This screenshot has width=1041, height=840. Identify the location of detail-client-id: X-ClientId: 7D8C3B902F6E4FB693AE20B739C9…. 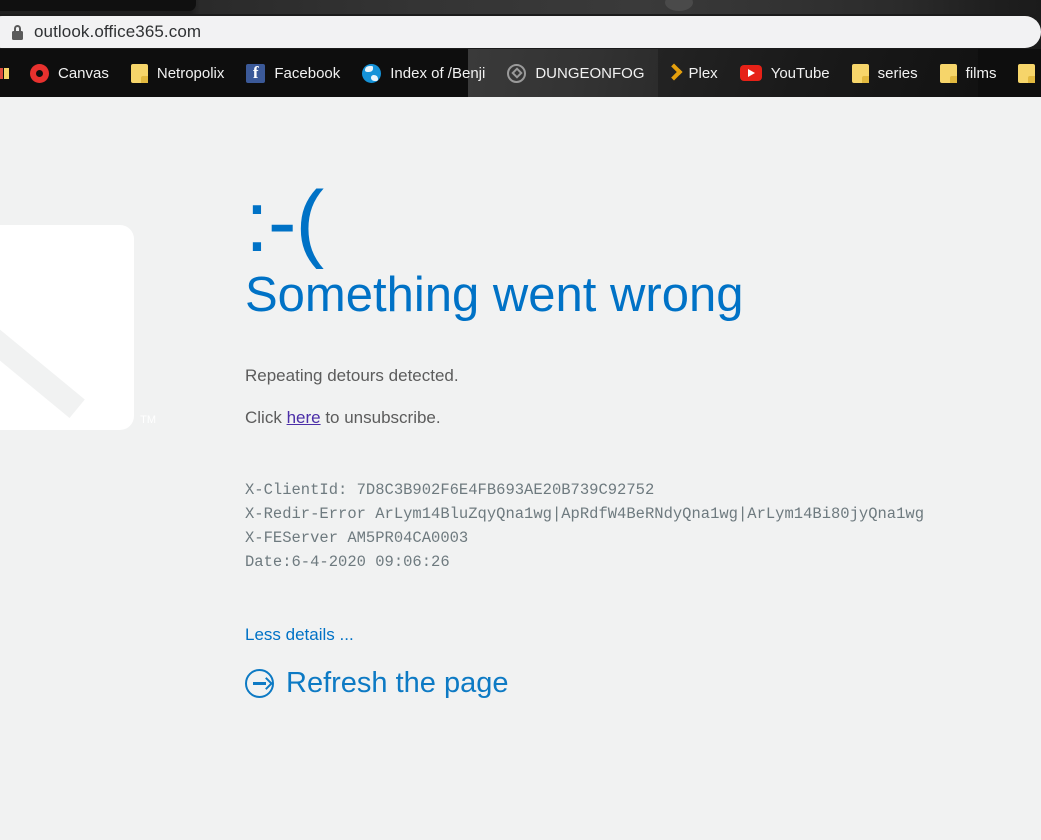
(450, 489).